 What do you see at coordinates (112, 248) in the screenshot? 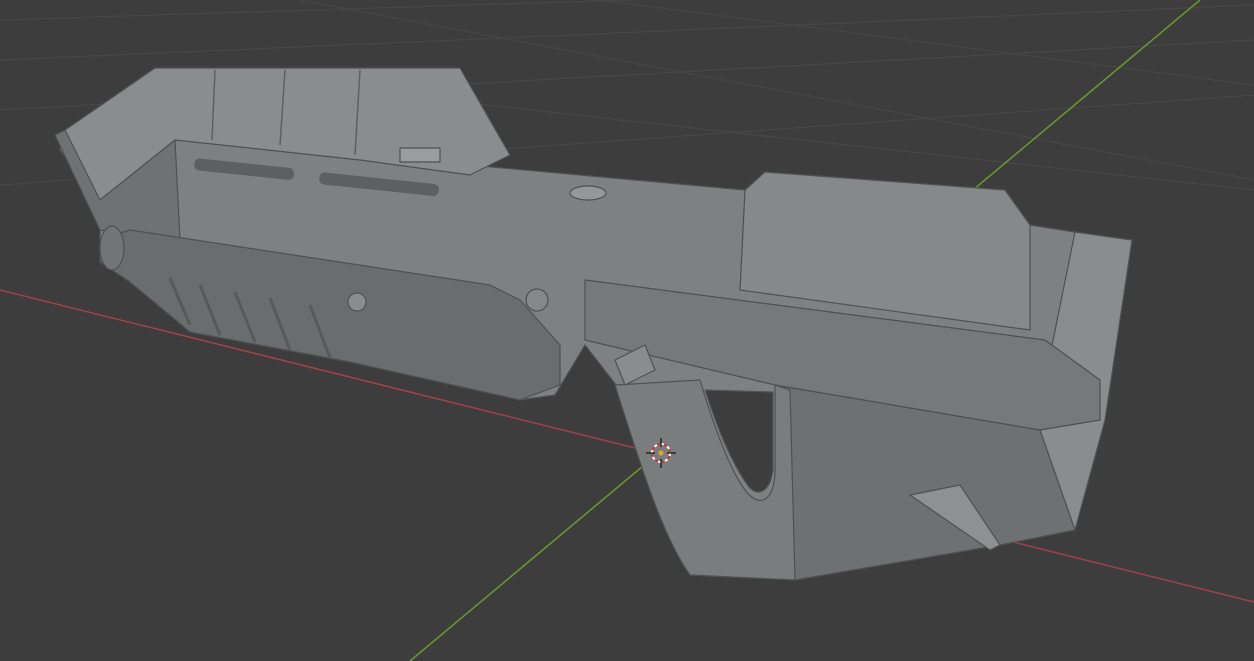
I see `underbarrel-muzzle` at bounding box center [112, 248].